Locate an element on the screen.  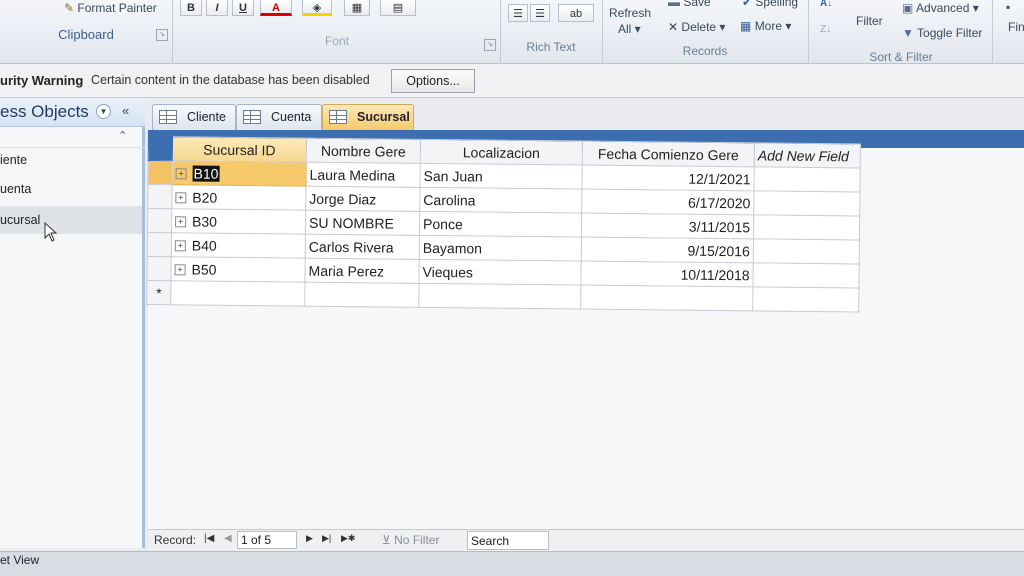
cell-localizacion: Carolina is located at coordinates (500, 200).